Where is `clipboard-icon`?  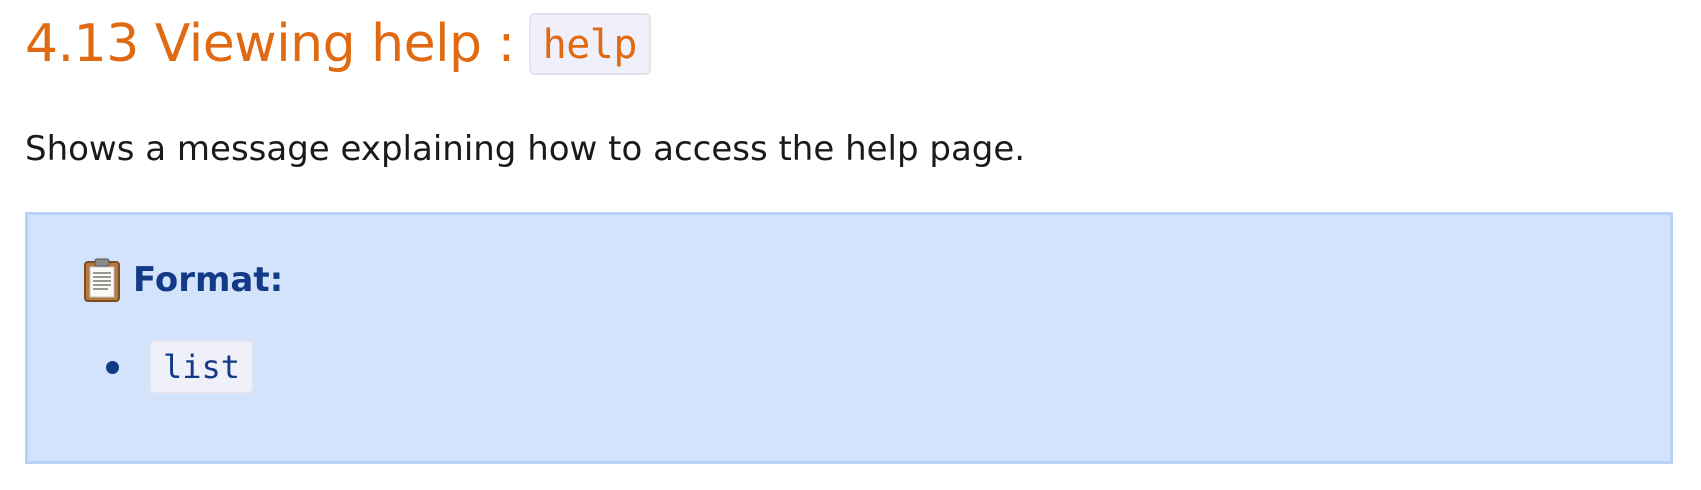 clipboard-icon is located at coordinates (102, 280).